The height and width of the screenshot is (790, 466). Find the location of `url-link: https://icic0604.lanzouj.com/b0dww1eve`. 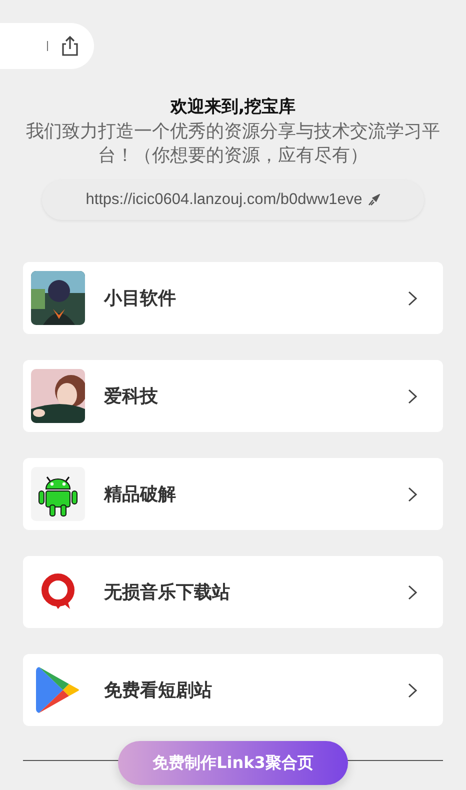

url-link: https://icic0604.lanzouj.com/b0dww1eve is located at coordinates (233, 200).